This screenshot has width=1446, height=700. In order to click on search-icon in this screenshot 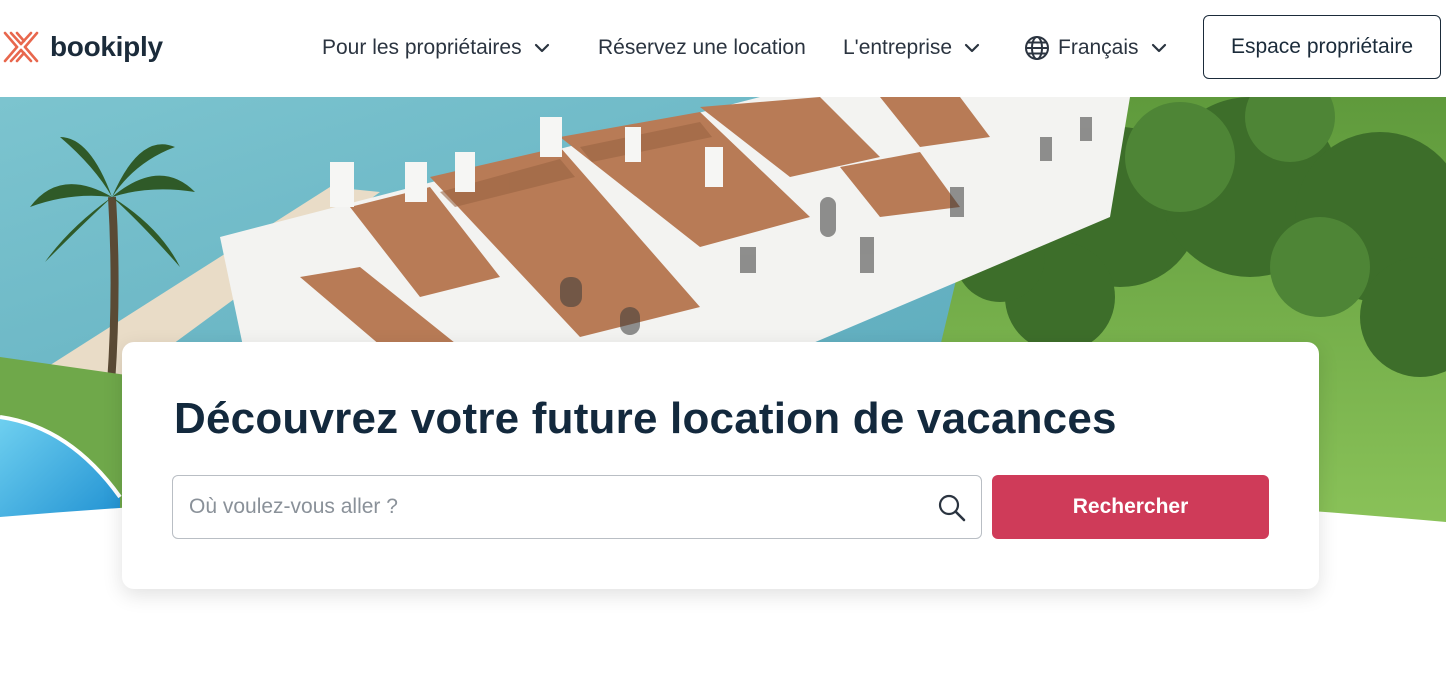, I will do `click(952, 508)`.